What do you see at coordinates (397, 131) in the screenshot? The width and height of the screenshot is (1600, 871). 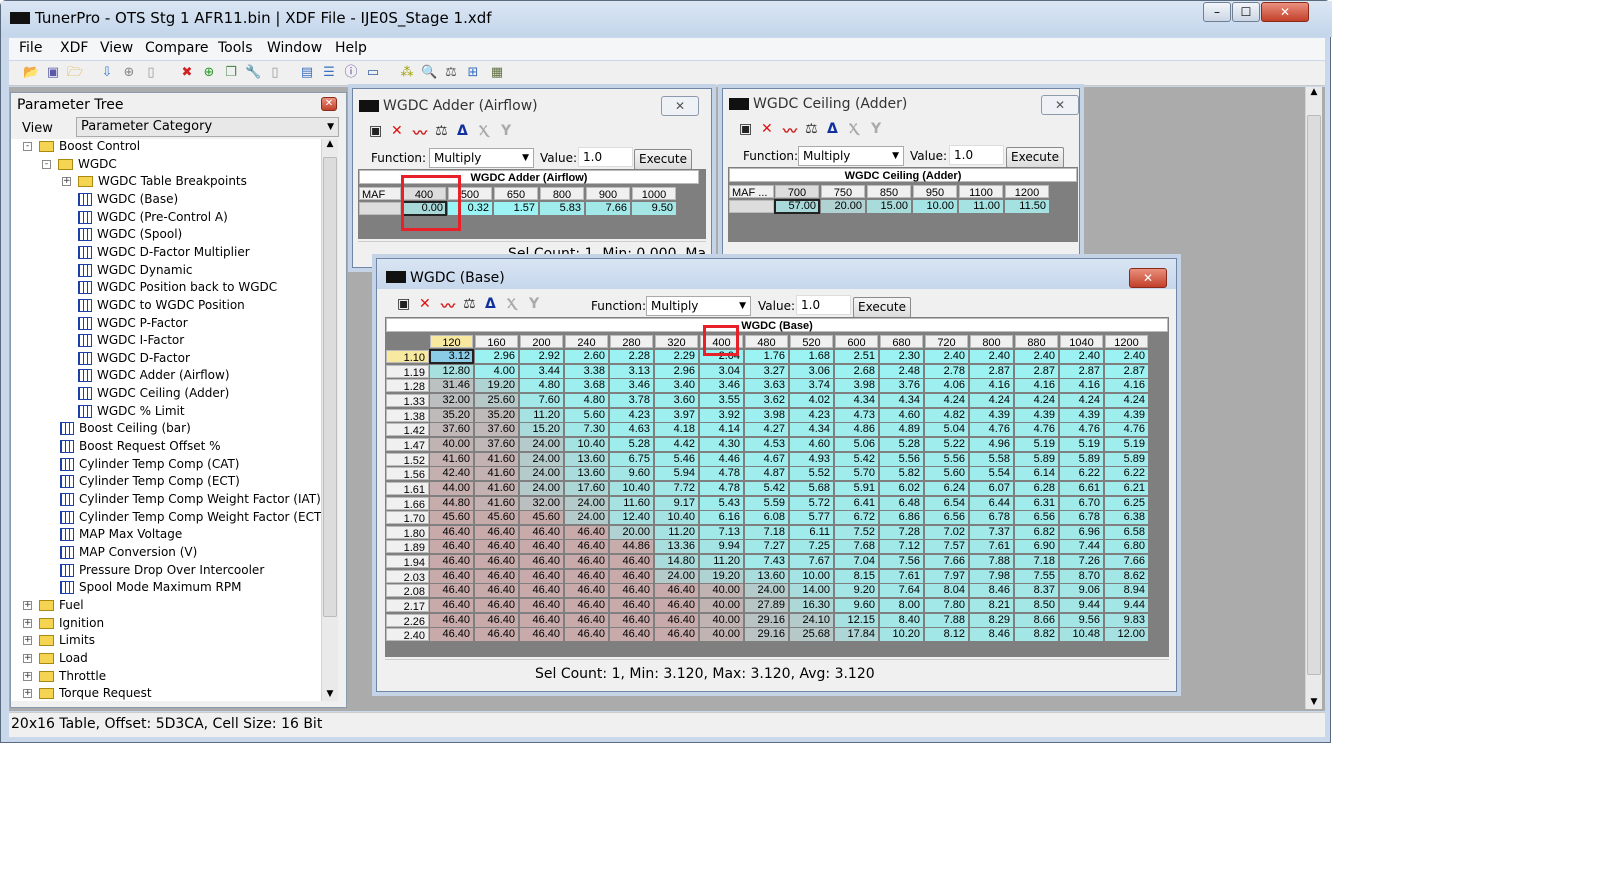 I see `delete-icon: ✕` at bounding box center [397, 131].